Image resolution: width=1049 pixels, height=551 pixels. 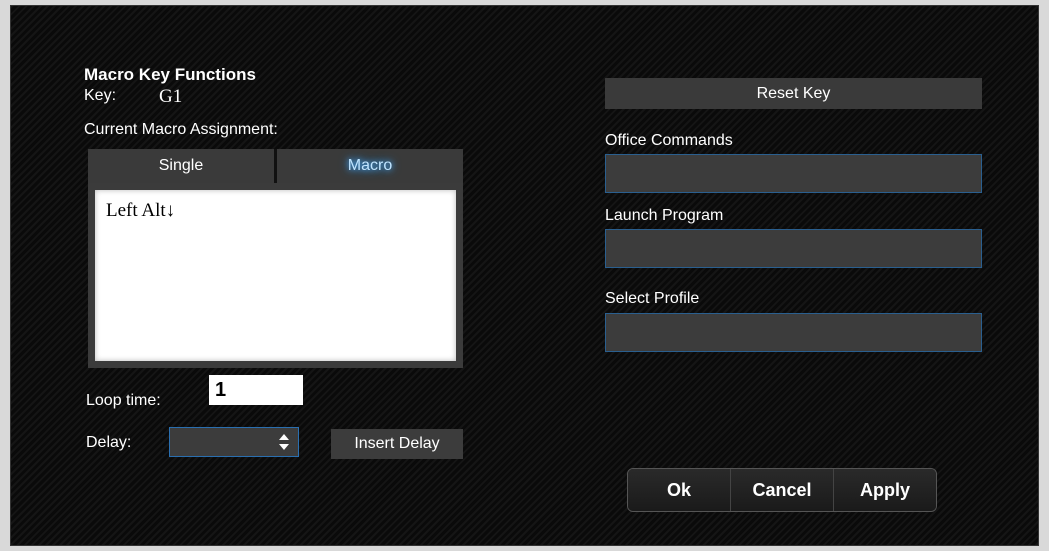 I want to click on loop-time-label: Loop time:, so click(x=123, y=400).